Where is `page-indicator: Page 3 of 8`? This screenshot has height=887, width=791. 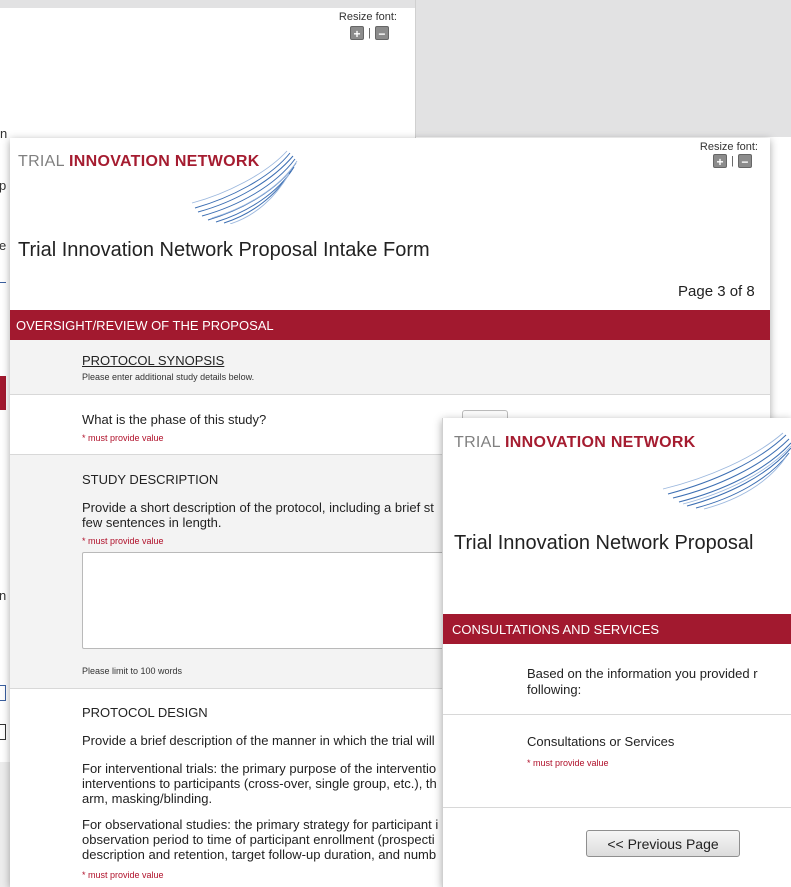
page-indicator: Page 3 of 8 is located at coordinates (716, 291).